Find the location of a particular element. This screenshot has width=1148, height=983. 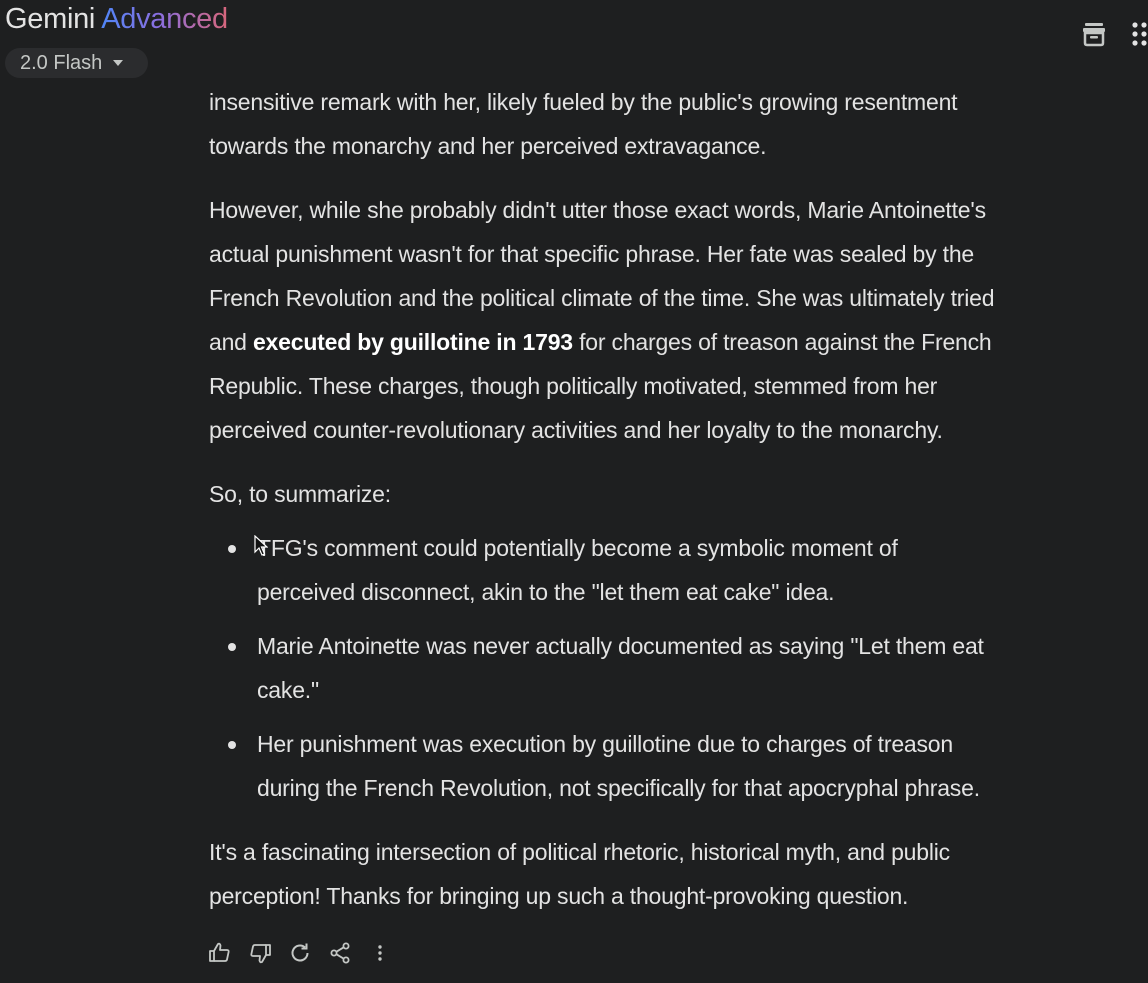

response-actions is located at coordinates (300, 953).